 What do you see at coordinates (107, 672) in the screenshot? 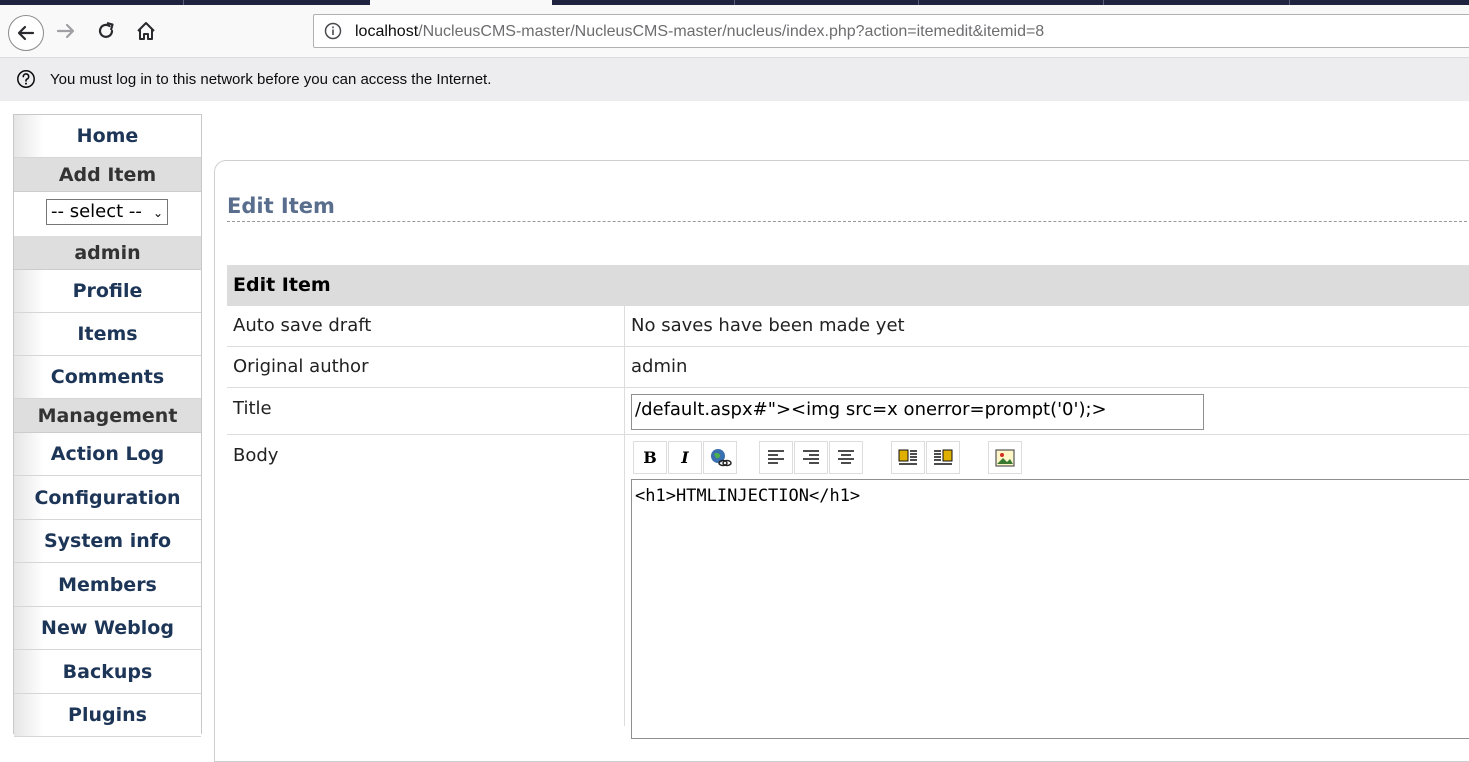
I see `menu-backups: Backups` at bounding box center [107, 672].